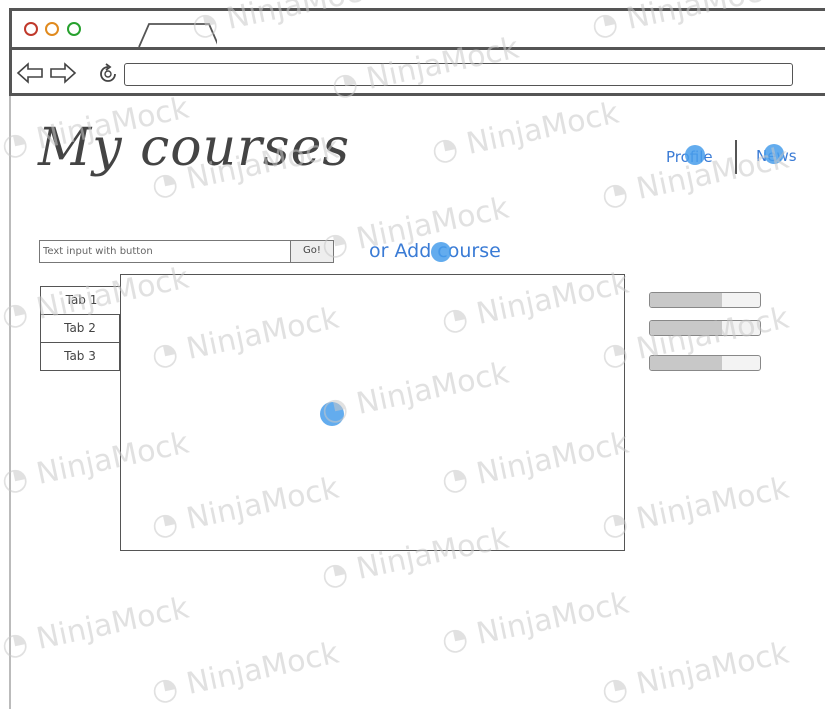 The image size is (825, 709). I want to click on add-course-link: or Add course, so click(435, 251).